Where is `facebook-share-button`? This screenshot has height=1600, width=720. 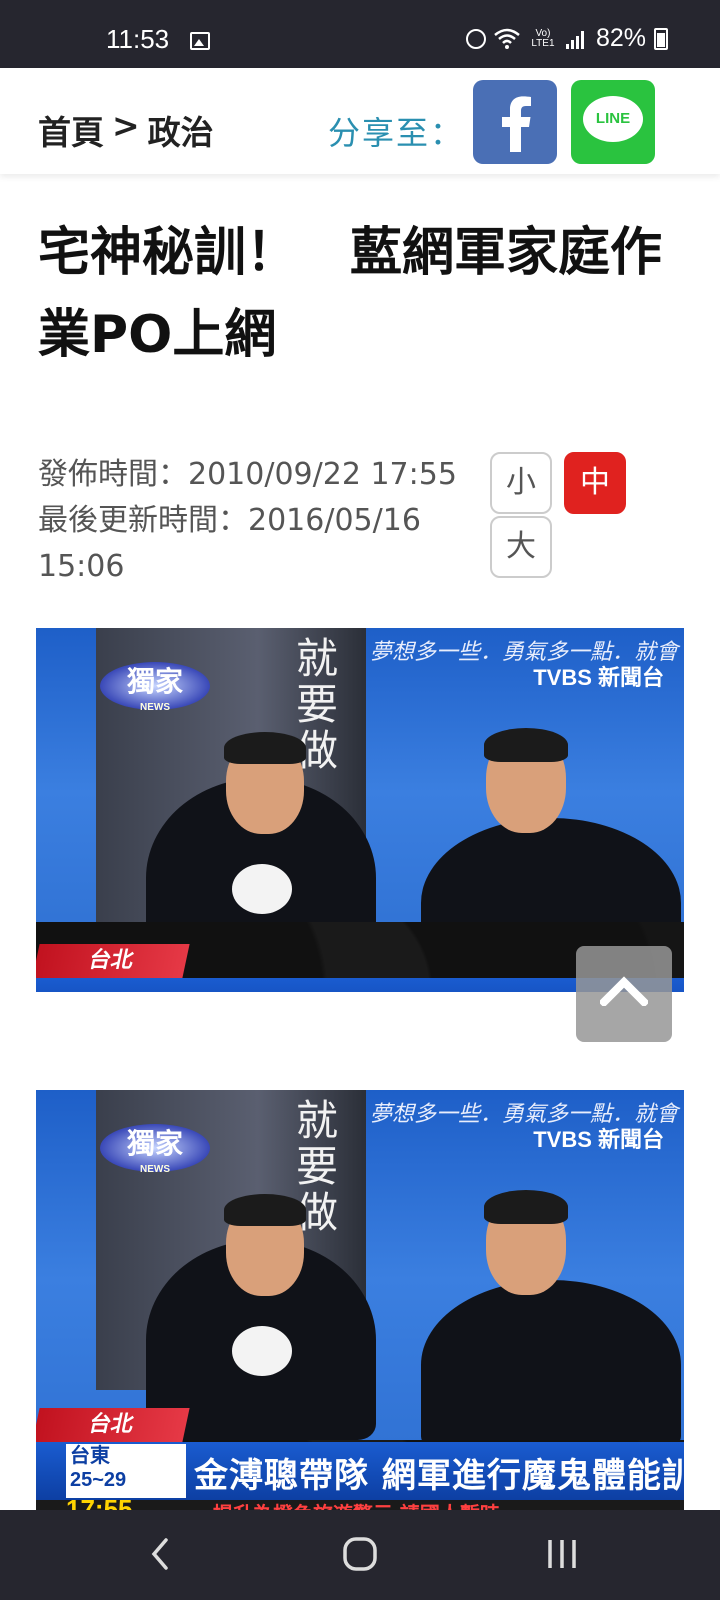
facebook-share-button is located at coordinates (515, 122).